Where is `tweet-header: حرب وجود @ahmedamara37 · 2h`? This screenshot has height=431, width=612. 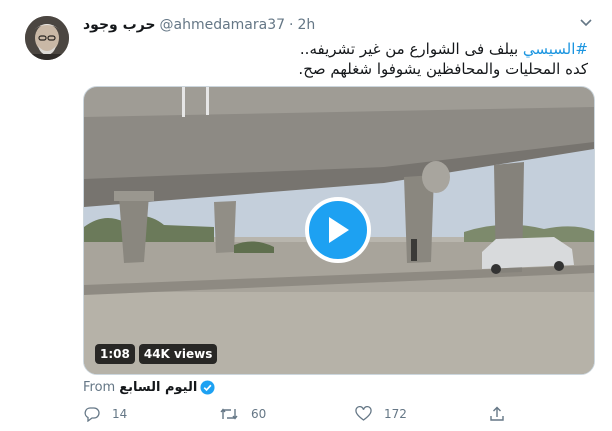
tweet-header: حرب وجود @ahmedamara37 · 2h is located at coordinates (199, 25).